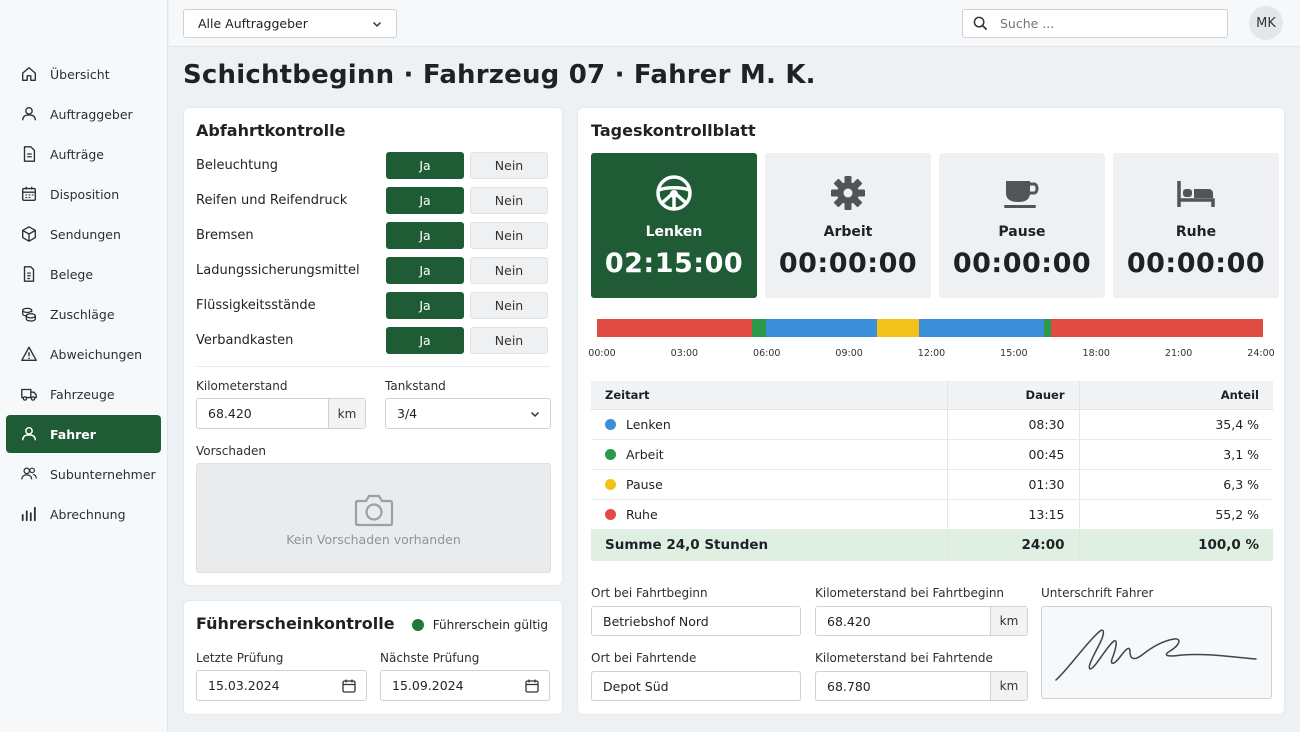 This screenshot has height=732, width=1300. I want to click on start-km-label: Kilometerstand bei Fahrtbeginn, so click(910, 593).